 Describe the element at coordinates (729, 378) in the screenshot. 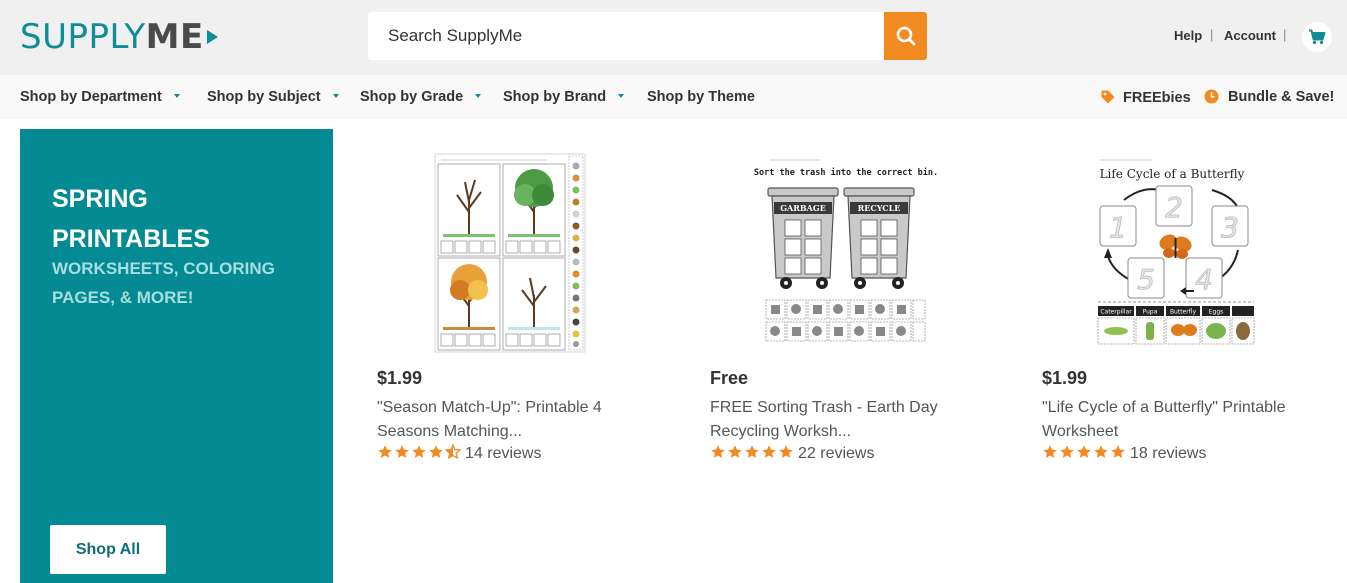

I see `product-price: Free` at that location.